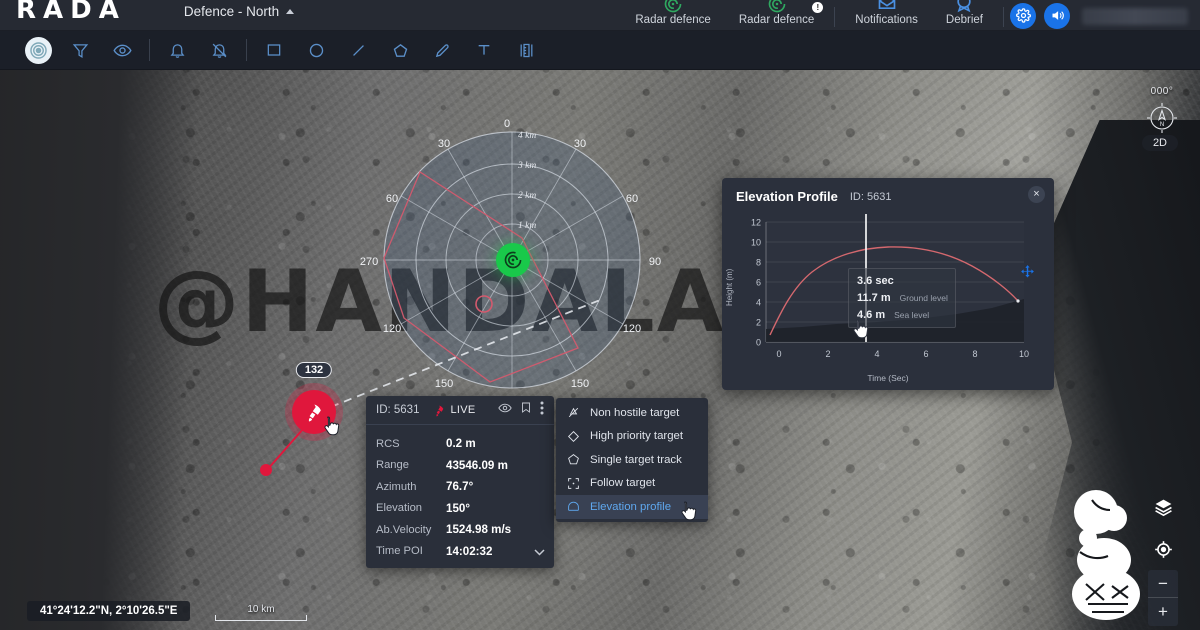  I want to click on zoom-out-button: −, so click(1163, 584).